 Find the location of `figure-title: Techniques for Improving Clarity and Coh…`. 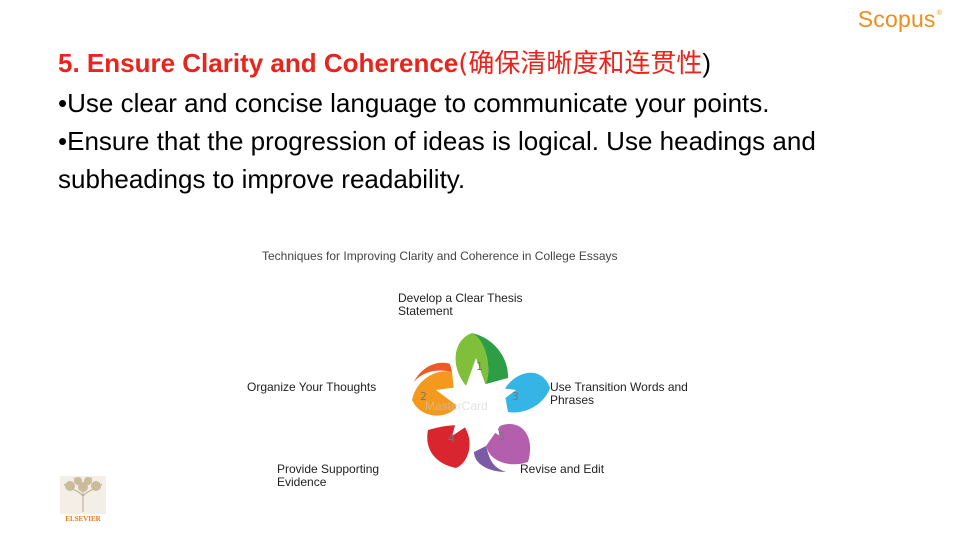

figure-title: Techniques for Improving Clarity and Coh… is located at coordinates (440, 256).